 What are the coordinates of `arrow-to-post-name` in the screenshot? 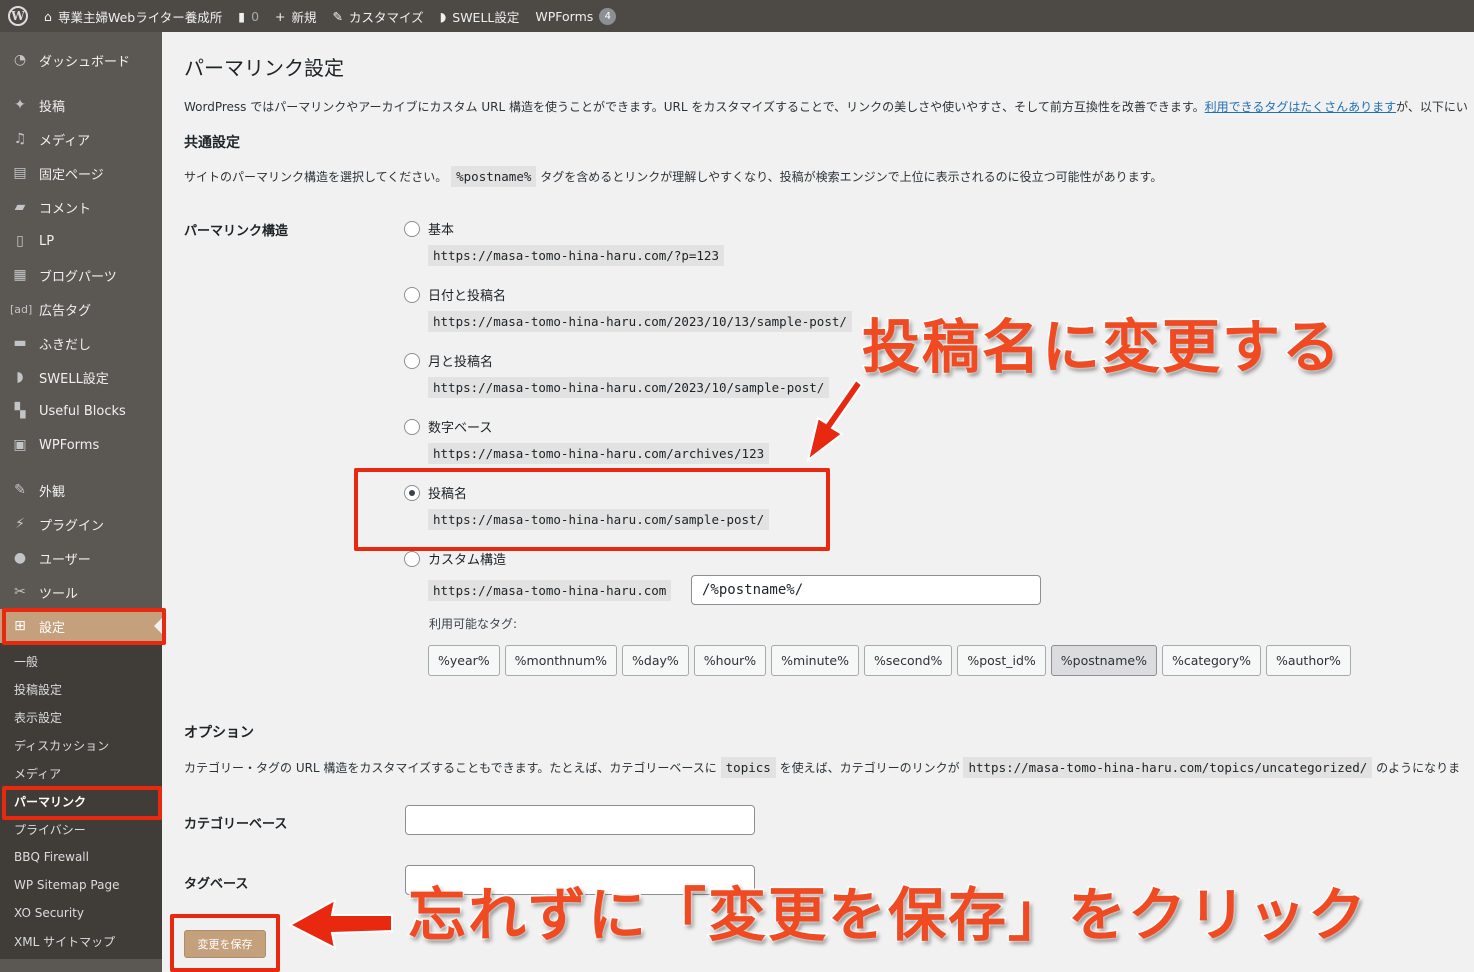 It's located at (835, 420).